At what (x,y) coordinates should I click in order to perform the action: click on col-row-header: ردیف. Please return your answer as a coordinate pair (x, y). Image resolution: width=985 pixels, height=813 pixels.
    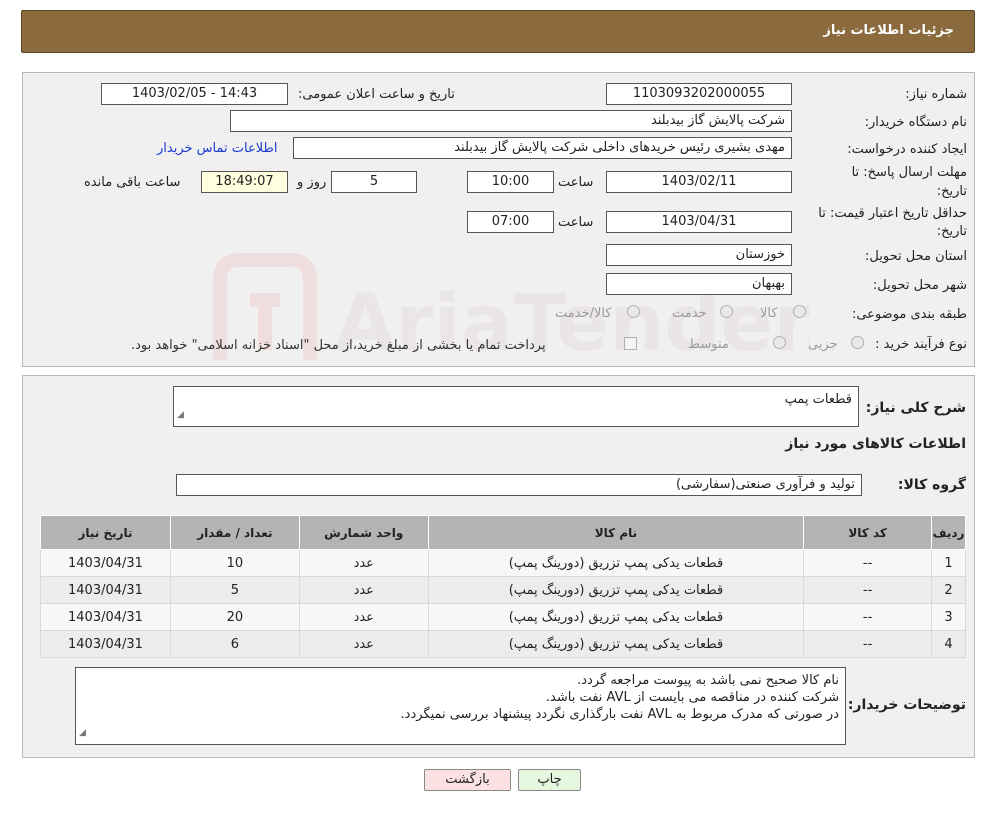
    Looking at the image, I should click on (948, 532).